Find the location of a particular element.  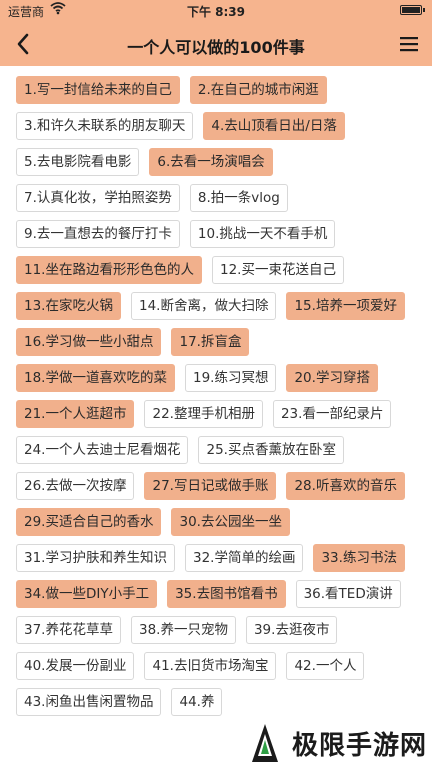

status-bar: 运营商 下午 8:39 is located at coordinates (216, 11).